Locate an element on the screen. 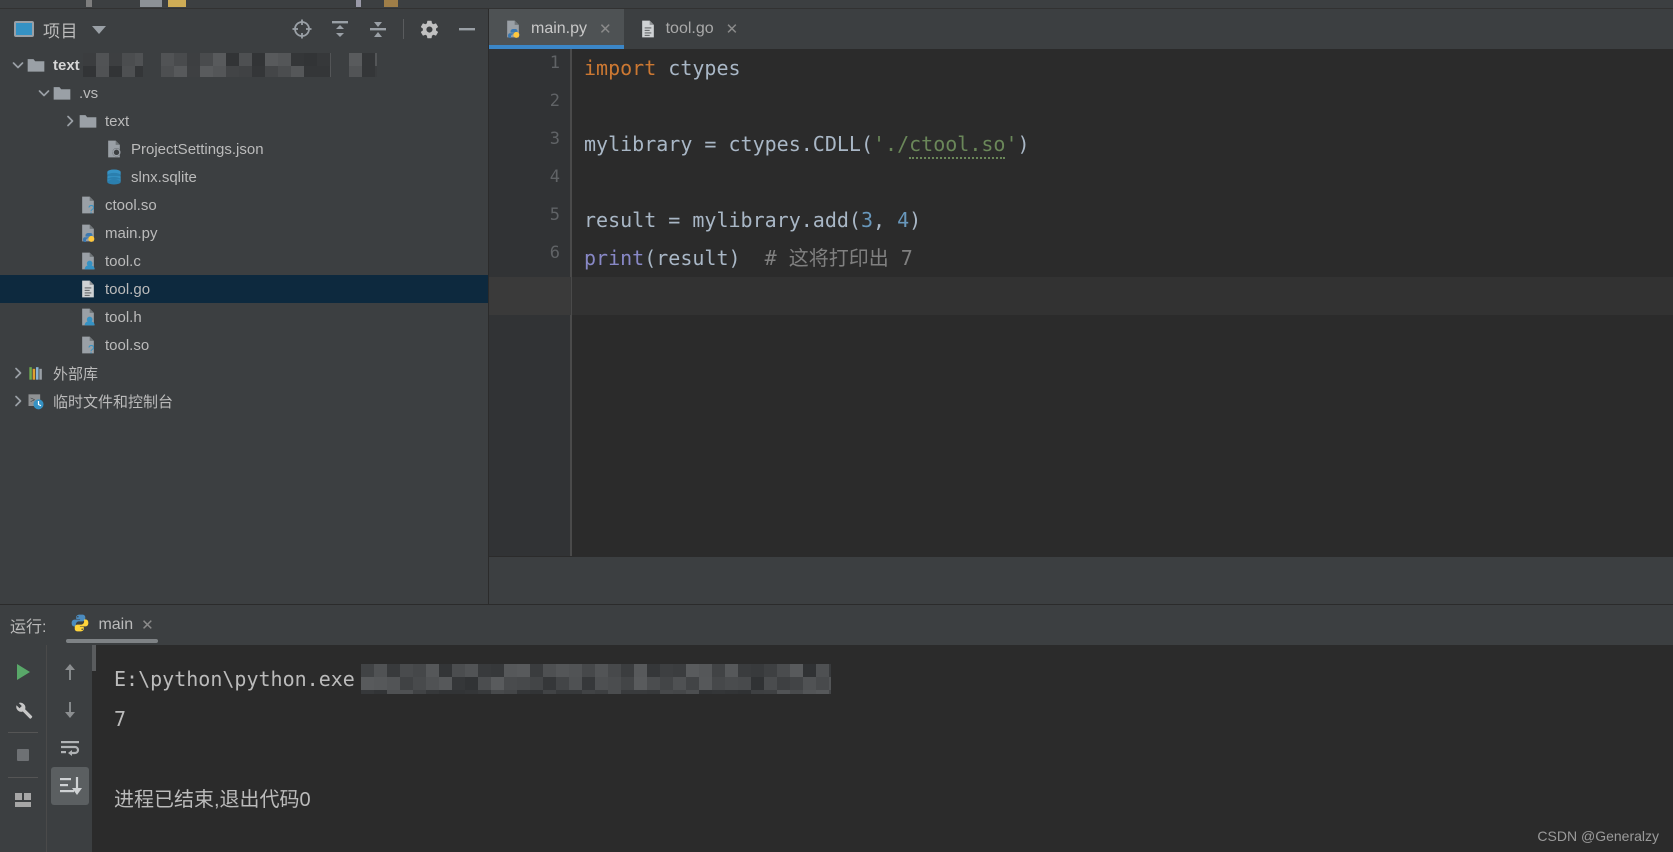  project-panel-toolbar is located at coordinates (384, 29).